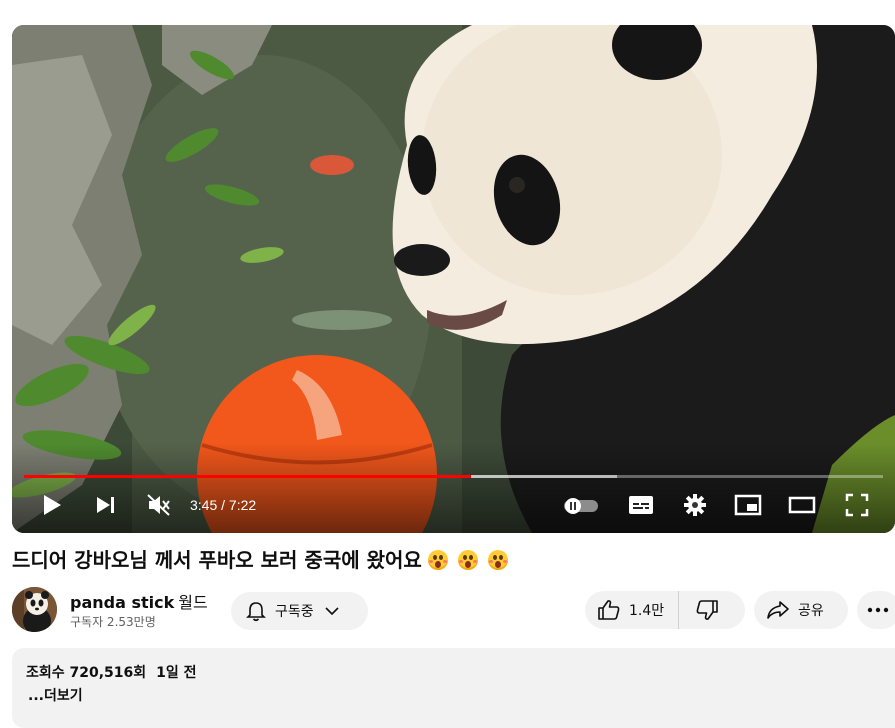 Image resolution: width=895 pixels, height=728 pixels. I want to click on share-button: 공유, so click(801, 610).